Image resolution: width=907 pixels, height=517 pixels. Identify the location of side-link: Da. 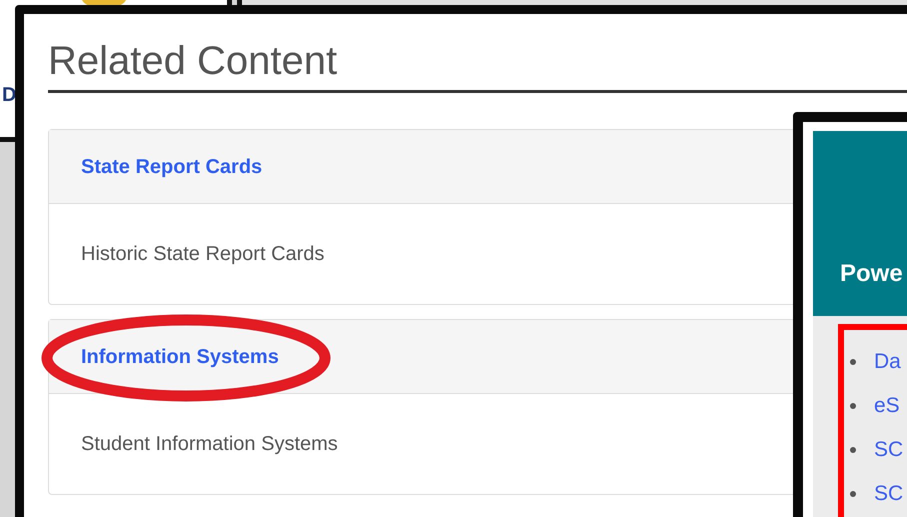
(887, 362).